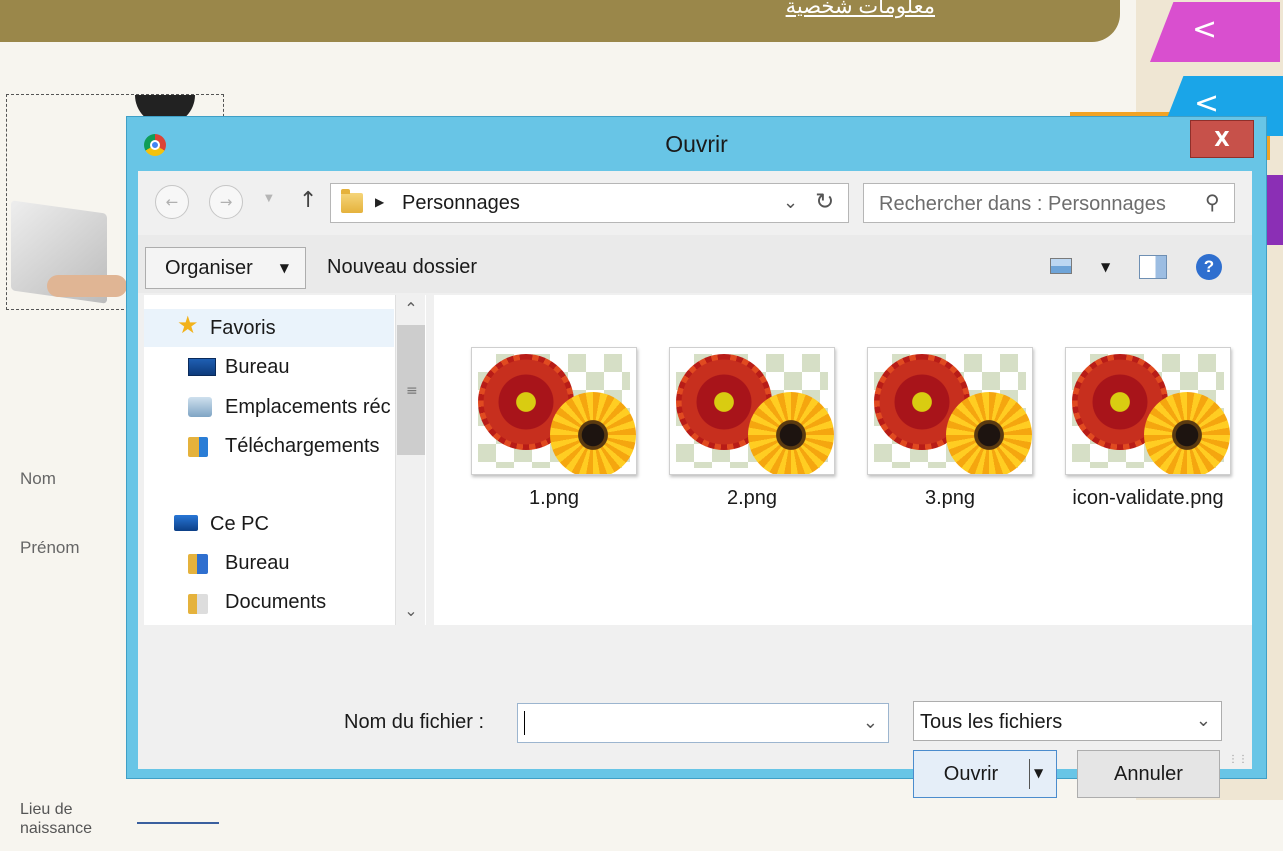 The height and width of the screenshot is (851, 1283). I want to click on star-icon: ★, so click(188, 325).